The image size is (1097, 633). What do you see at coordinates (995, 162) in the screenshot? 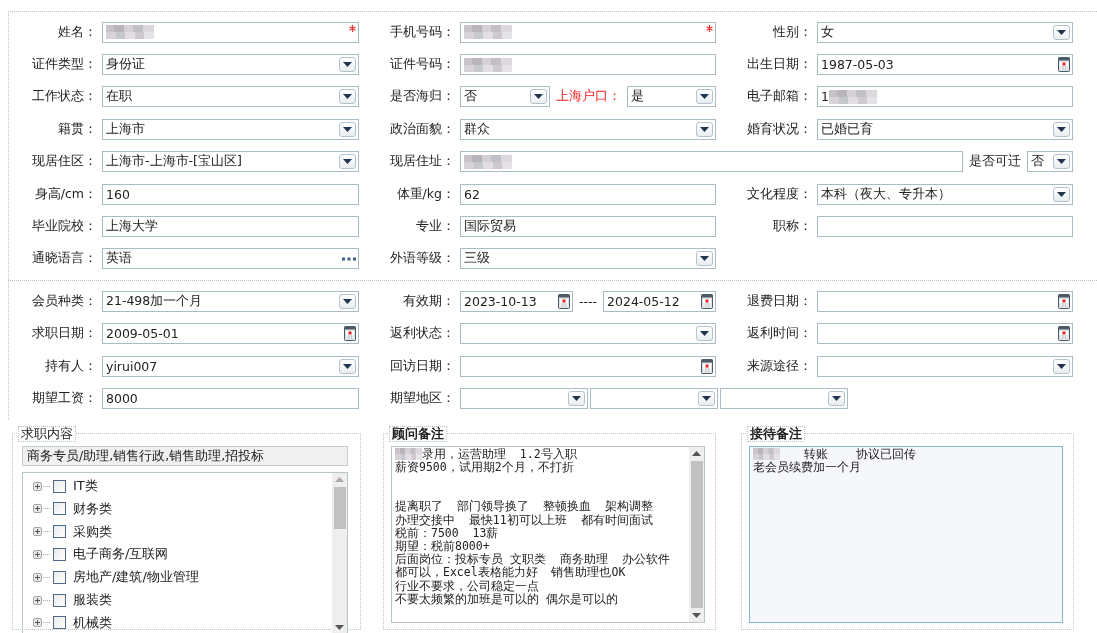
I see `field-label: 是否可迁` at bounding box center [995, 162].